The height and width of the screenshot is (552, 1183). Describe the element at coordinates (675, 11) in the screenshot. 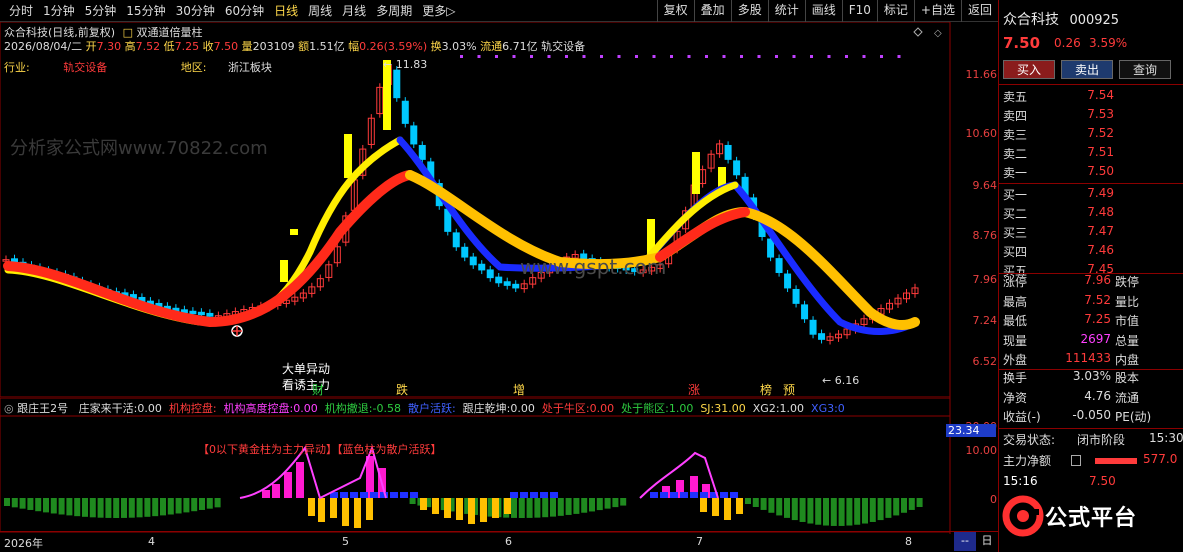

I see `toolbar-button: 复权` at that location.